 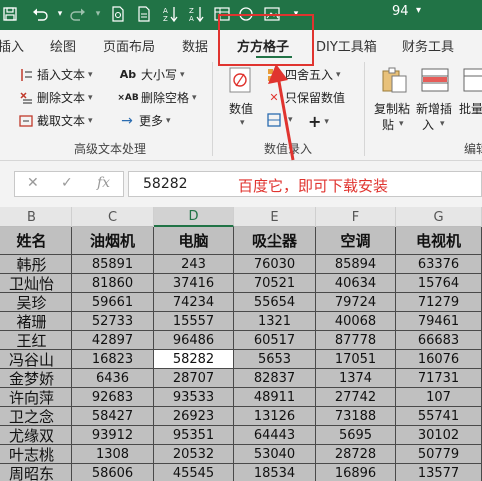 I want to click on cell-d: 28707, so click(x=194, y=378).